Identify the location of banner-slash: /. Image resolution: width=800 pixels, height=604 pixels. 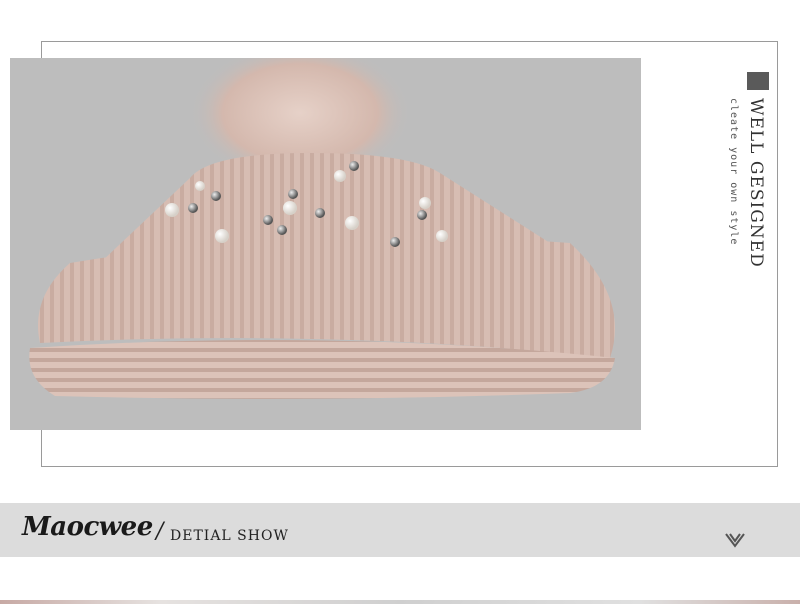
(160, 531).